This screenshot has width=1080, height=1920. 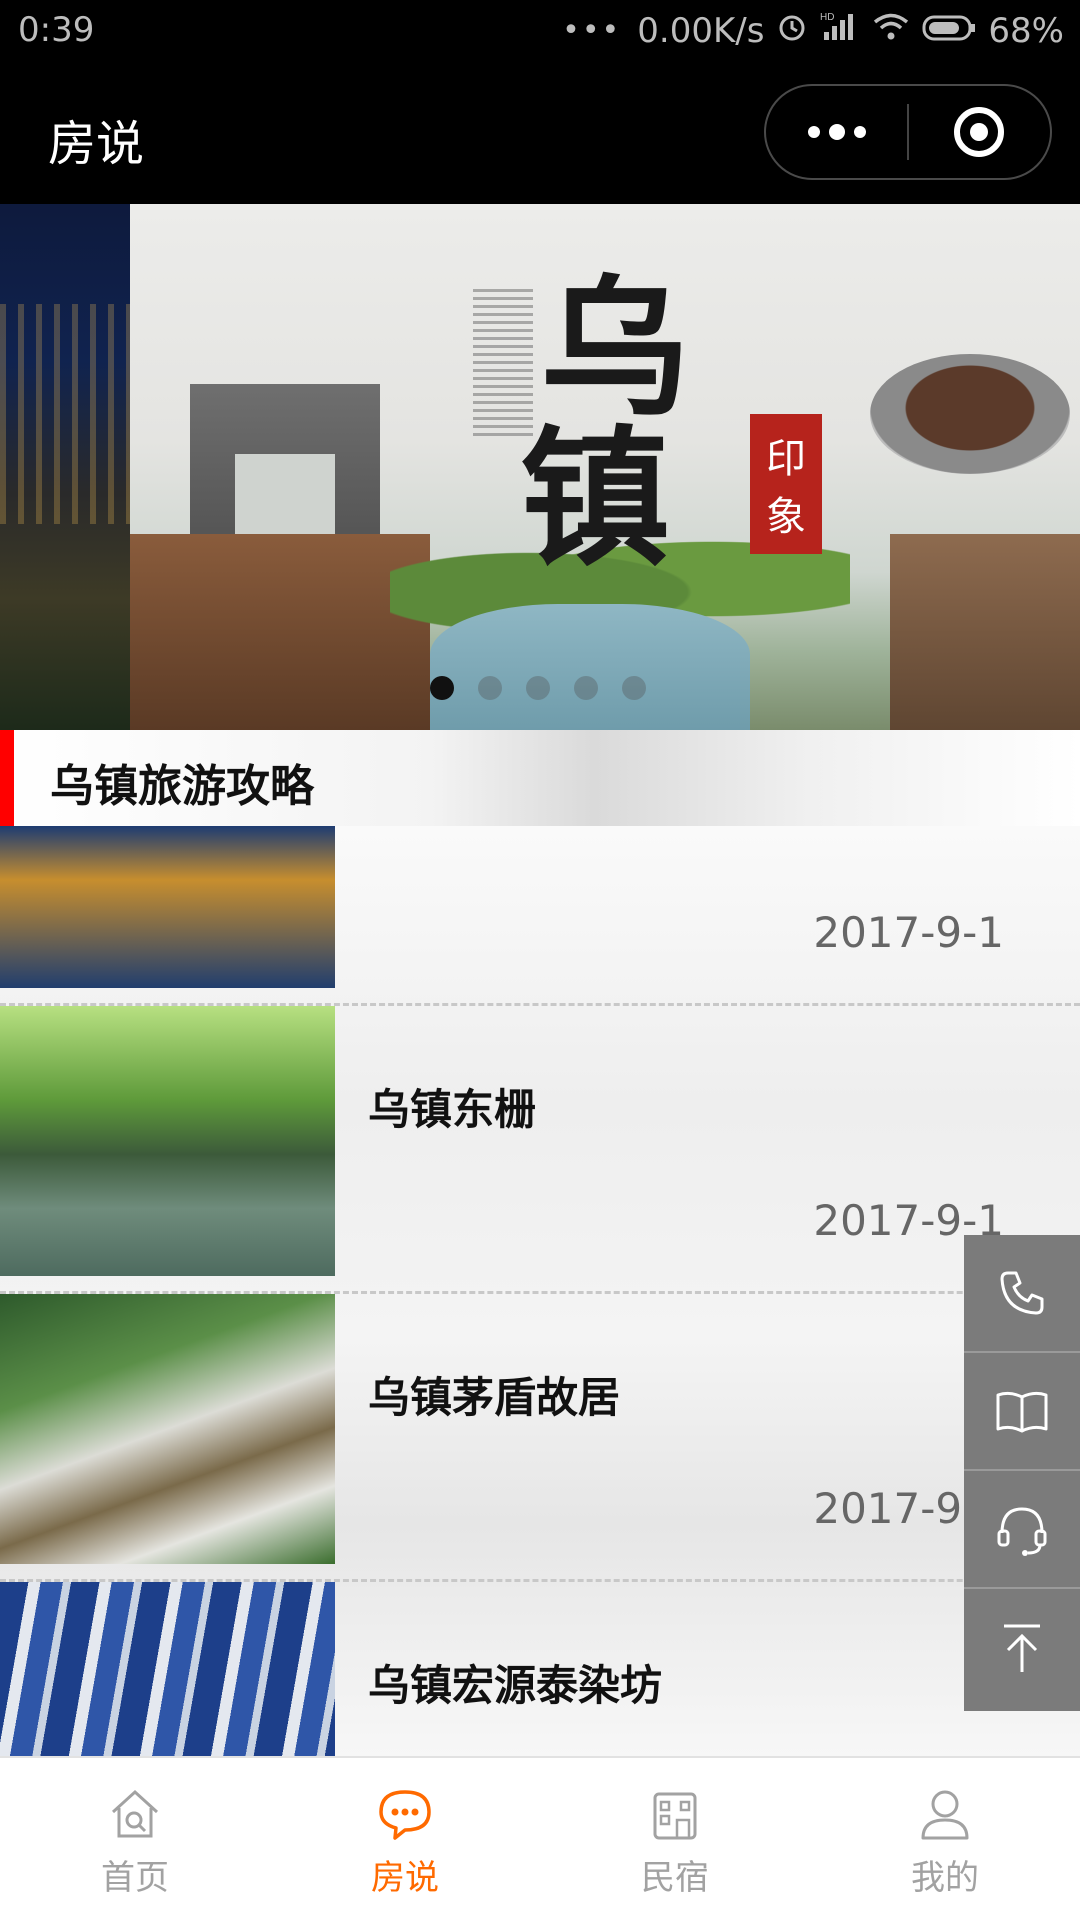 I want to click on call-button, so click(x=1022, y=1294).